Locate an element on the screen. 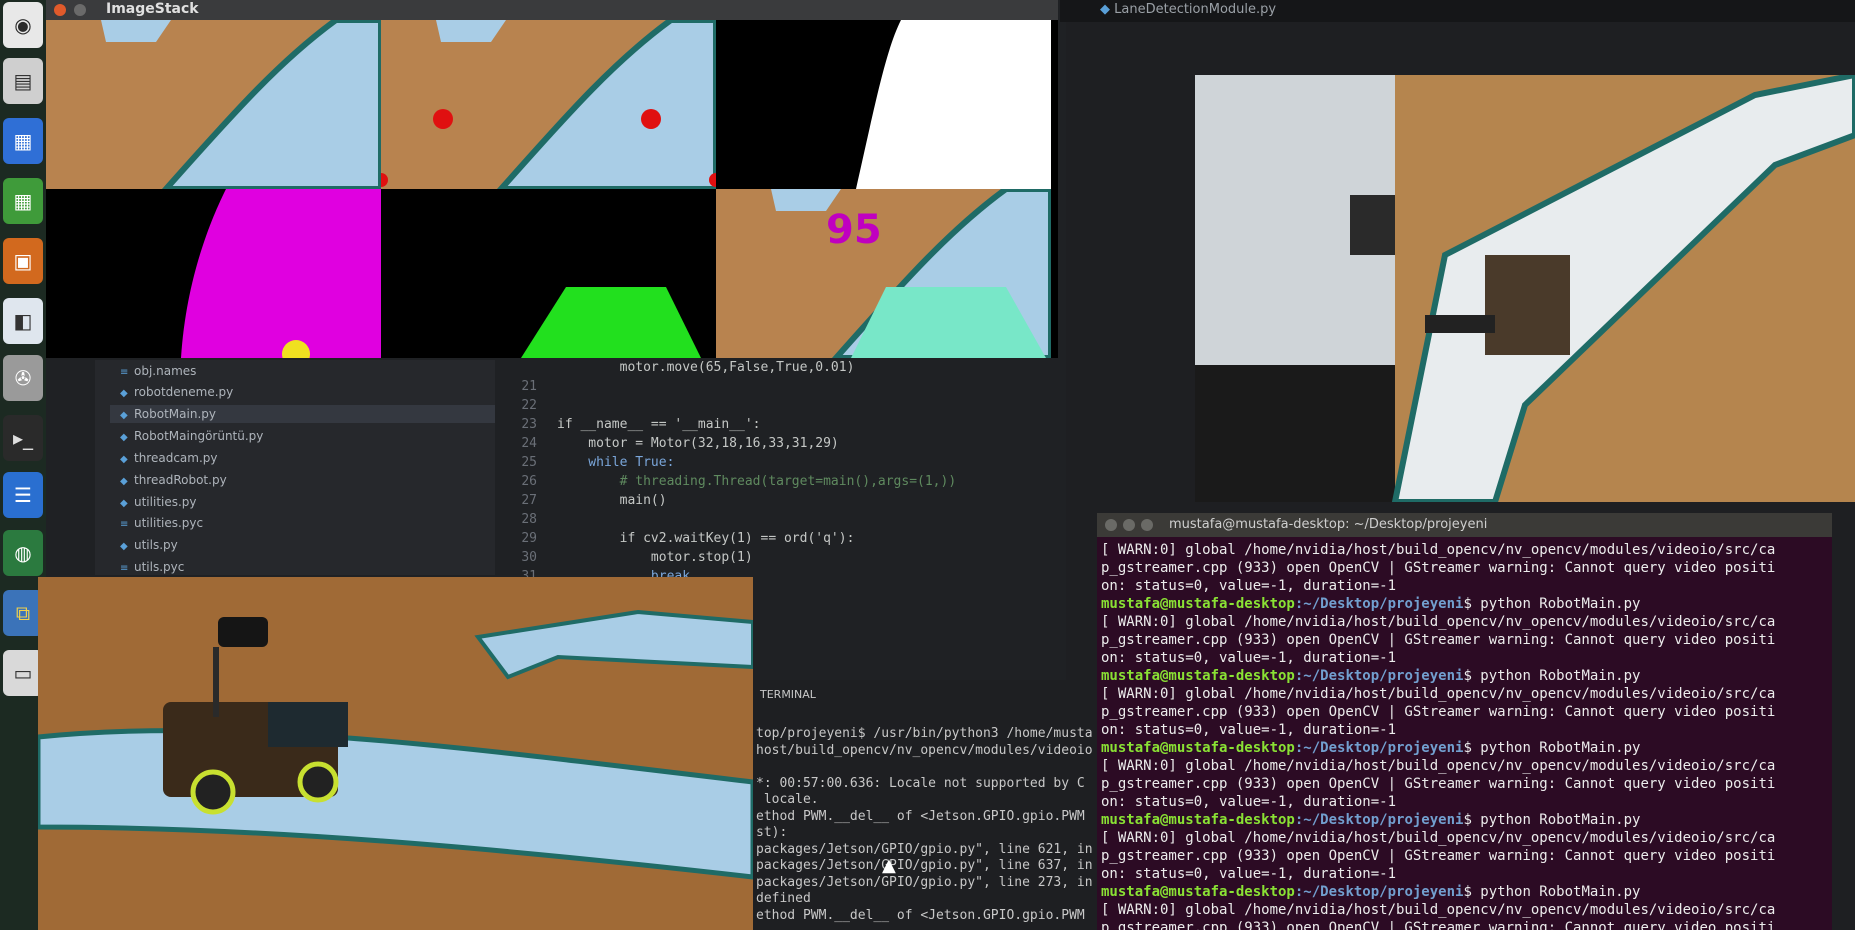 Image resolution: width=1855 pixels, height=930 pixels. mouse-cursor-icon: ▲ is located at coordinates (889, 865).